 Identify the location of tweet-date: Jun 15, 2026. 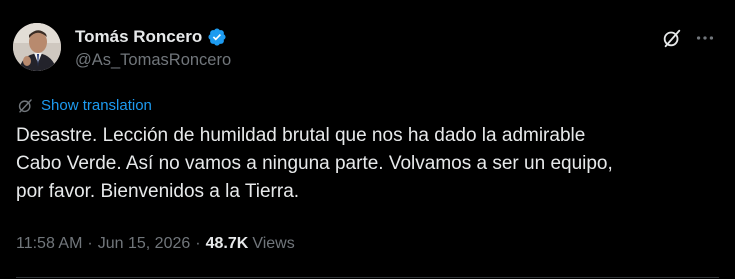
(144, 244).